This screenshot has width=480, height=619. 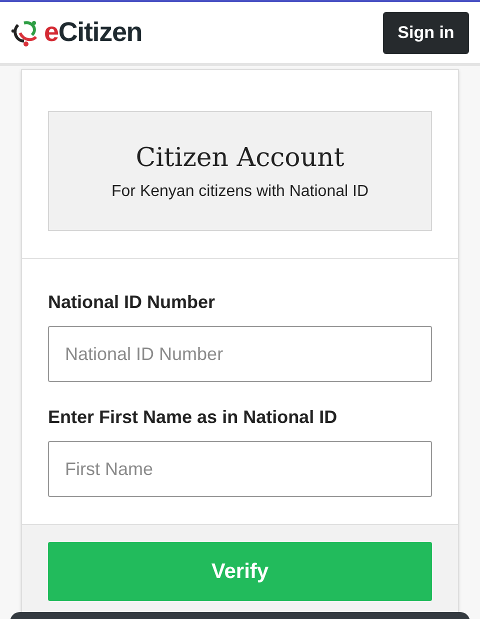 I want to click on input-field: National ID Number, so click(x=240, y=354).